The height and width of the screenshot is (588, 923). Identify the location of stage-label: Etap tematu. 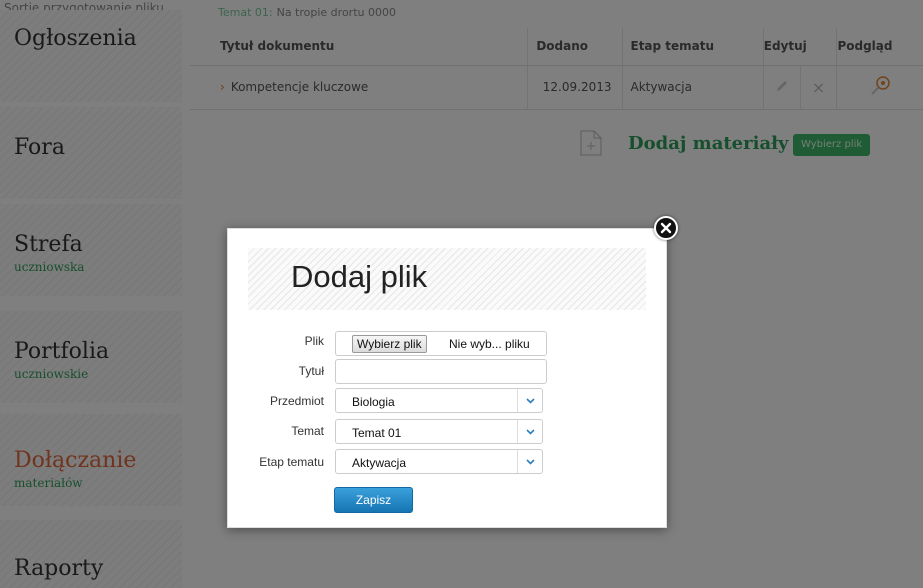
(291, 462).